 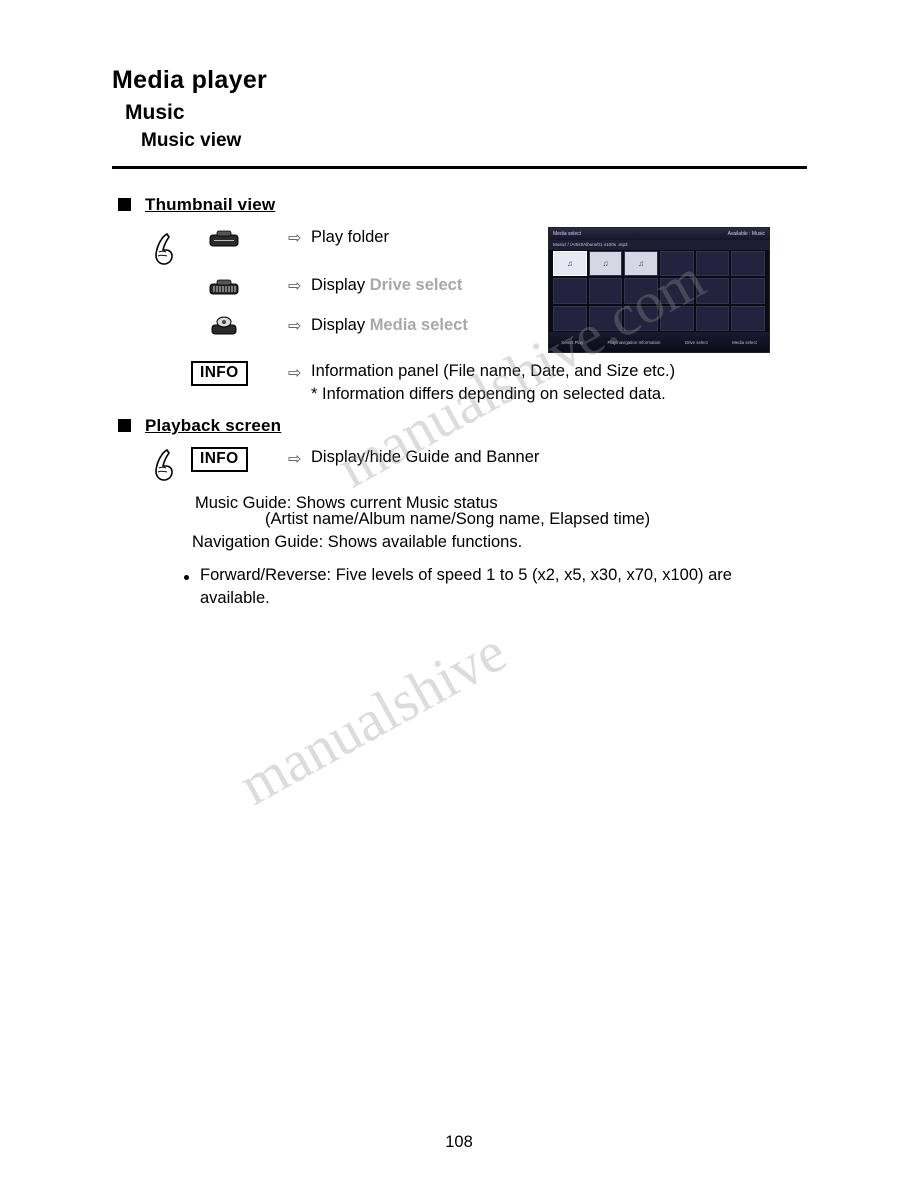 I want to click on row-label-media-select: Media select, so click(x=418, y=325).